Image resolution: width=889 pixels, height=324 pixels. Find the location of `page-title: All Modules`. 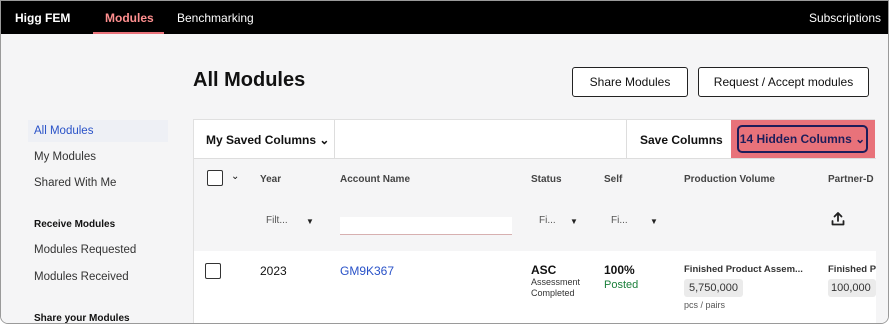

page-title: All Modules is located at coordinates (249, 80).